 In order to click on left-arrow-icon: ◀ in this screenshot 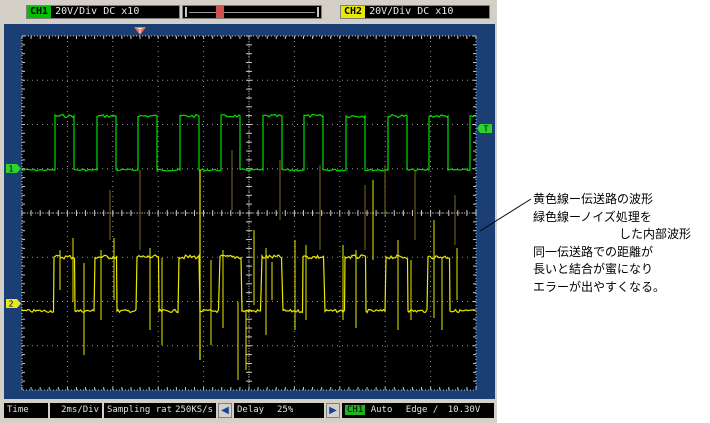, I will do `click(225, 410)`.